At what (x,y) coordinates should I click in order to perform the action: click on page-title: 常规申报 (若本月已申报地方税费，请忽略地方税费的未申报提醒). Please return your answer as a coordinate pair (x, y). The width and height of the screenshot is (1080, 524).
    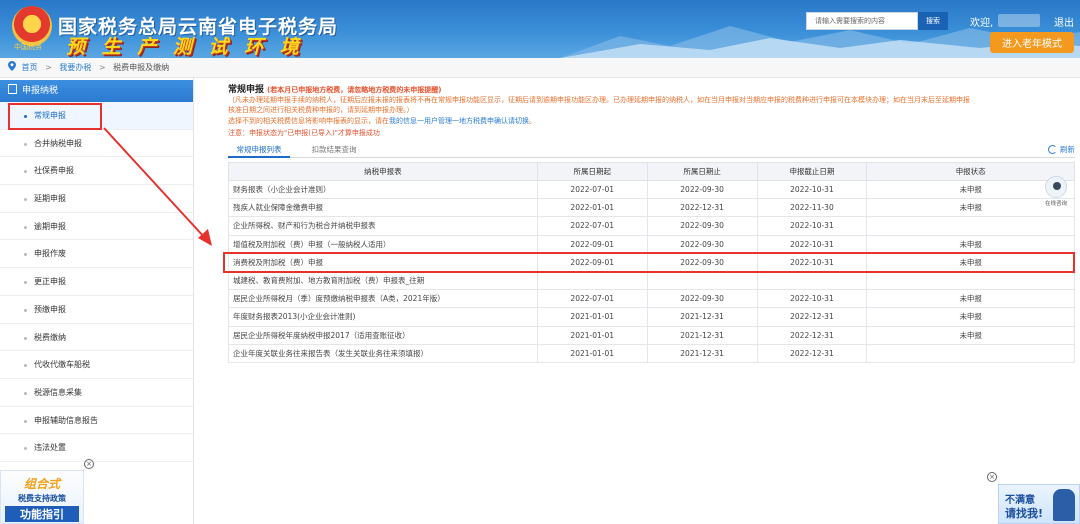
    Looking at the image, I should click on (334, 88).